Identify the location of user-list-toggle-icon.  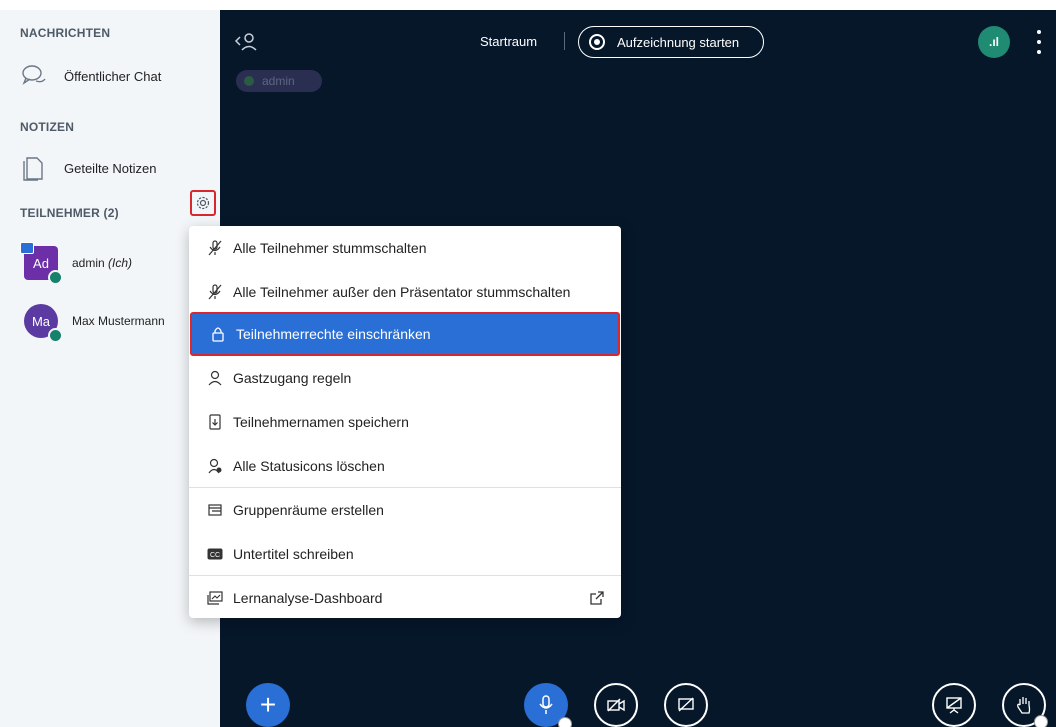
(246, 42).